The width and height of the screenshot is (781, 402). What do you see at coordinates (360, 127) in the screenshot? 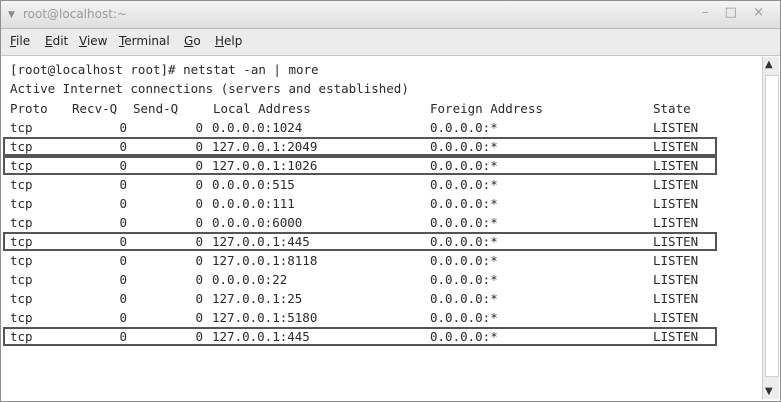
I see `table-row: tcp 0 0 0.0.0.0:1024 0.0.0.0:* LISTEN` at bounding box center [360, 127].